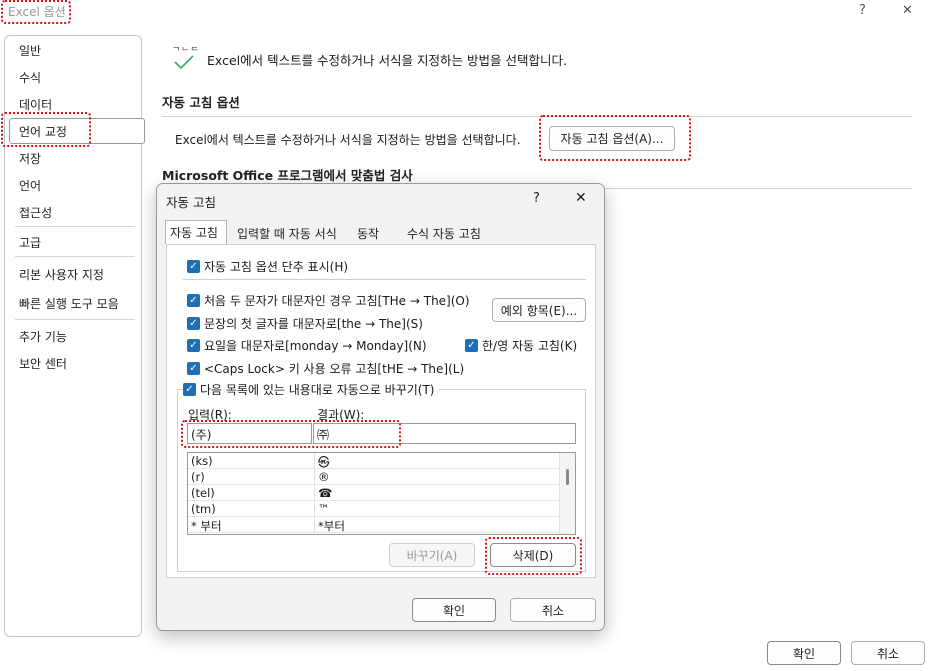 Image resolution: width=930 pixels, height=671 pixels. Describe the element at coordinates (30, 158) in the screenshot. I see `sidebar-item-save: 저장` at that location.